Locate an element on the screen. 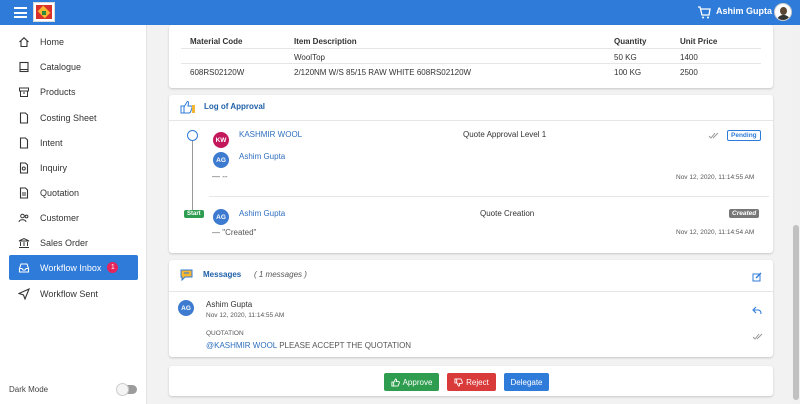 This screenshot has height=404, width=800. sidebar-item-costing-sheet: Costing Sheet is located at coordinates (73, 117).